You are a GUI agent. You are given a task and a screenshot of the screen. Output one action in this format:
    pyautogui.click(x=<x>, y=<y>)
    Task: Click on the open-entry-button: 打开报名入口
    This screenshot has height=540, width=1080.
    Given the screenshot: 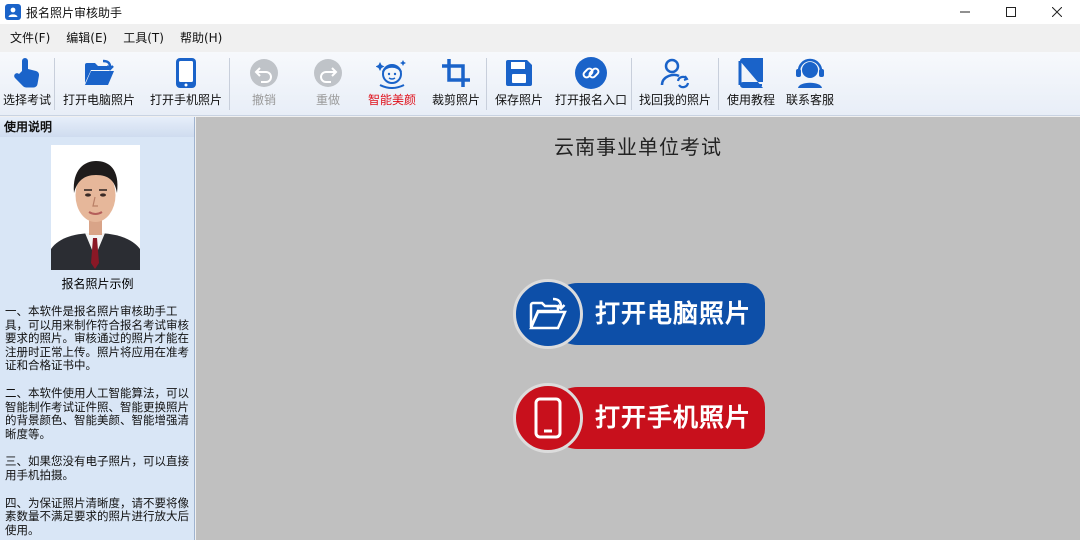 What is the action you would take?
    pyautogui.click(x=591, y=82)
    